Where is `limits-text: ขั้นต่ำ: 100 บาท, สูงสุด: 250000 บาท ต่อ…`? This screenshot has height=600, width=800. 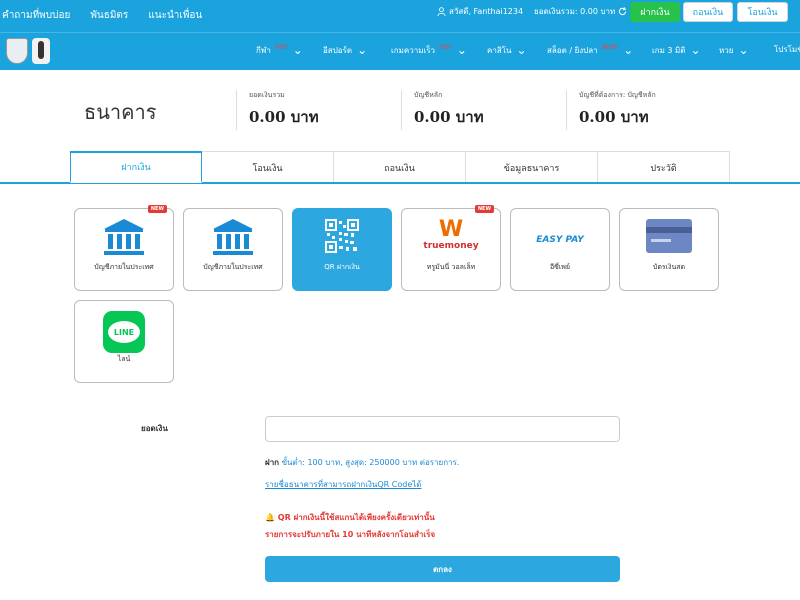
limits-text: ขั้นต่ำ: 100 บาท, สูงสุด: 250000 บาท ต่อ… is located at coordinates (370, 462).